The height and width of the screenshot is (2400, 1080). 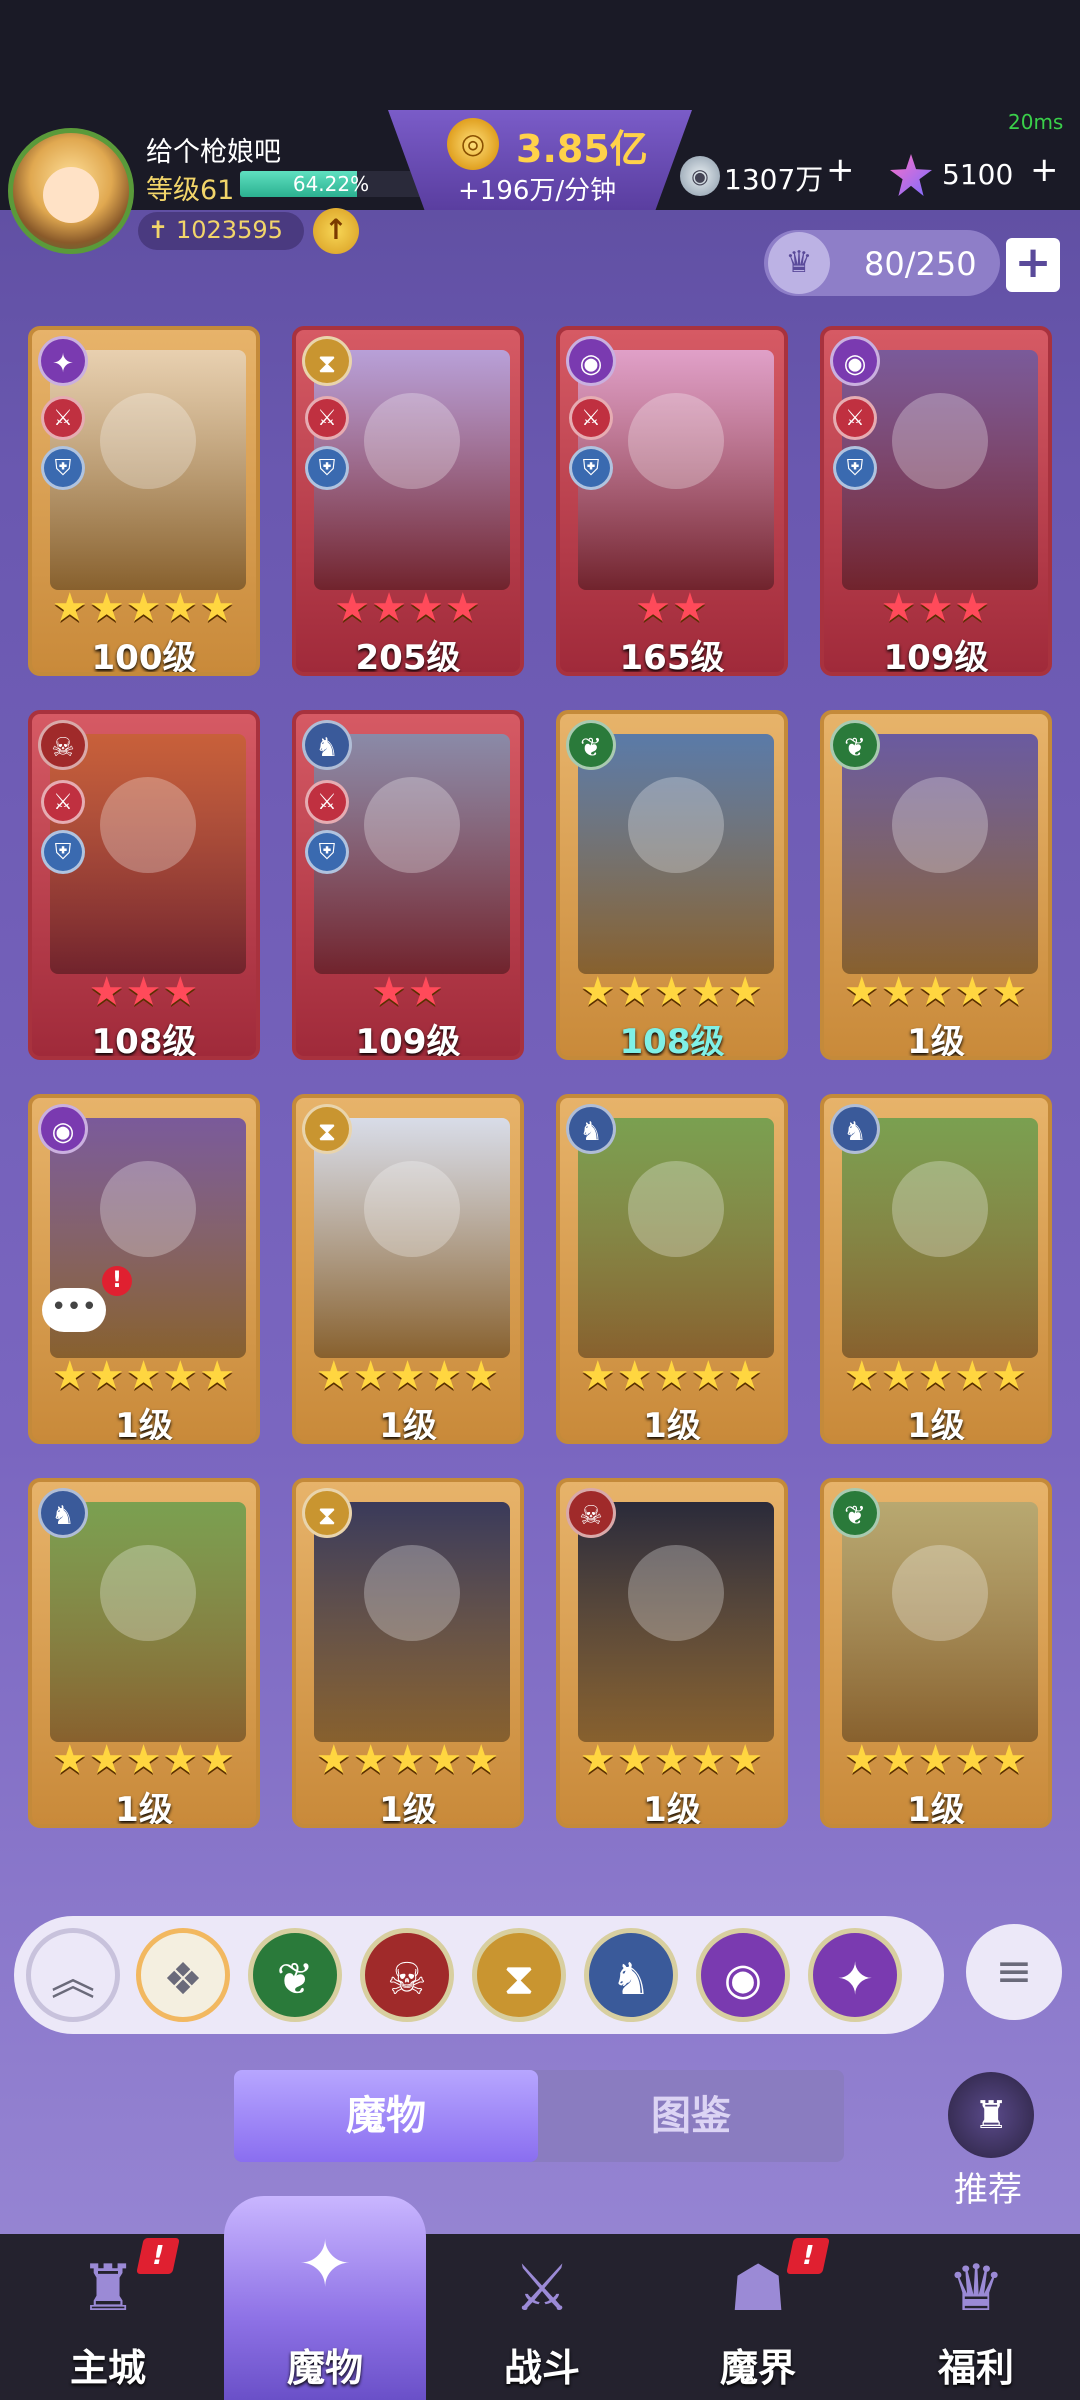 What do you see at coordinates (473, 144) in the screenshot?
I see `gold-coin-icon: ◎` at bounding box center [473, 144].